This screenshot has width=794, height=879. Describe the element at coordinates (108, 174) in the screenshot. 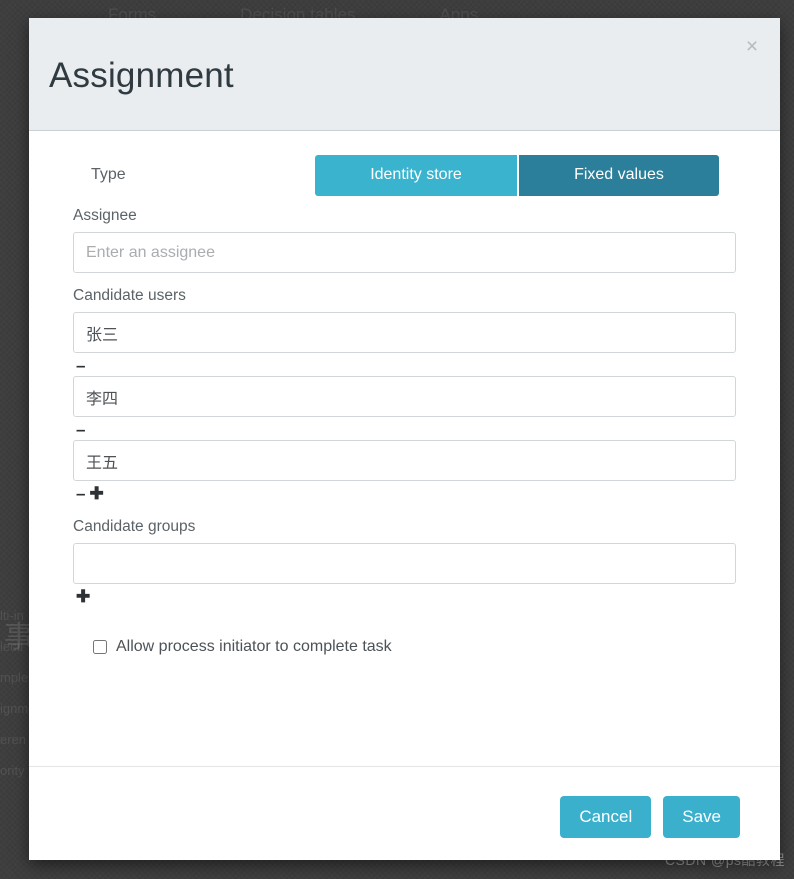

I see `type-label: Type` at that location.